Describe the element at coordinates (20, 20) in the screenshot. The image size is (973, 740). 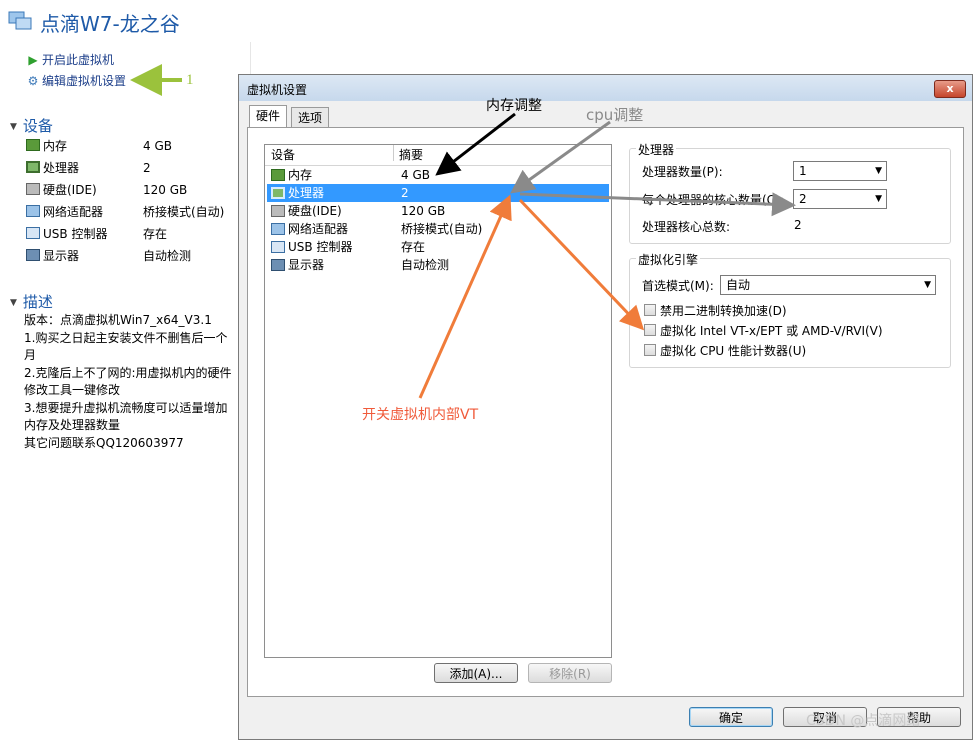
I see `vm-computer-icon` at that location.